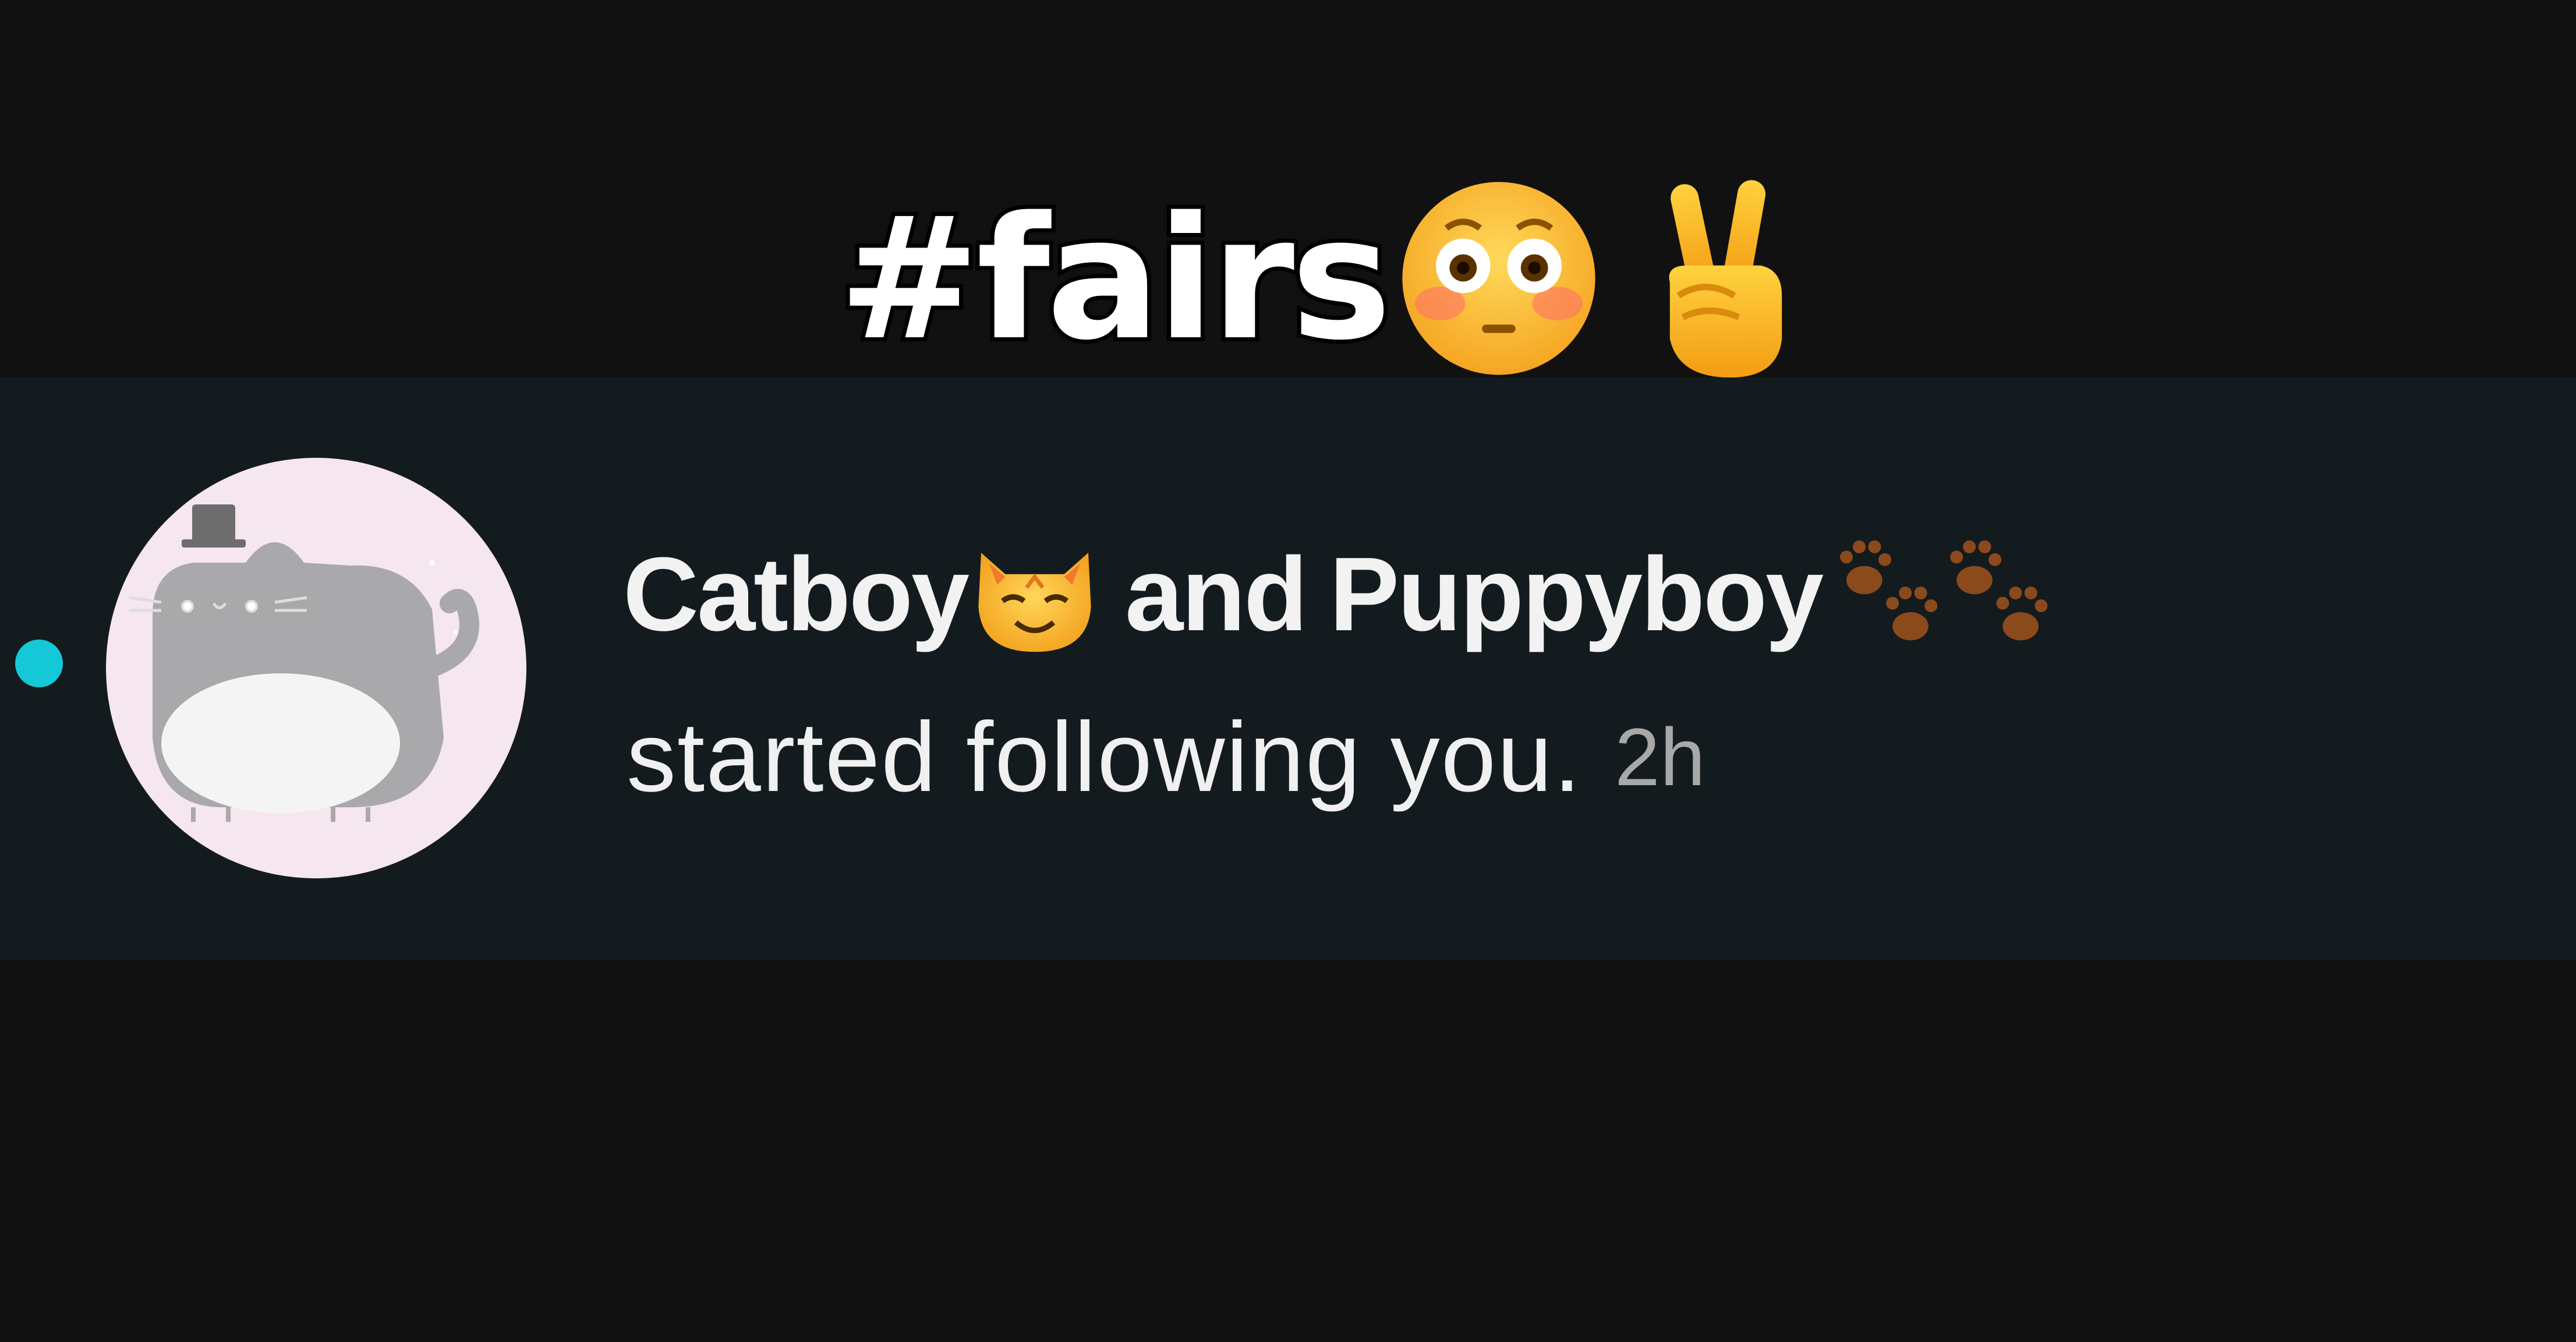 The image size is (2576, 1342). What do you see at coordinates (796, 595) in the screenshot?
I see `username-catboy: Catboy` at bounding box center [796, 595].